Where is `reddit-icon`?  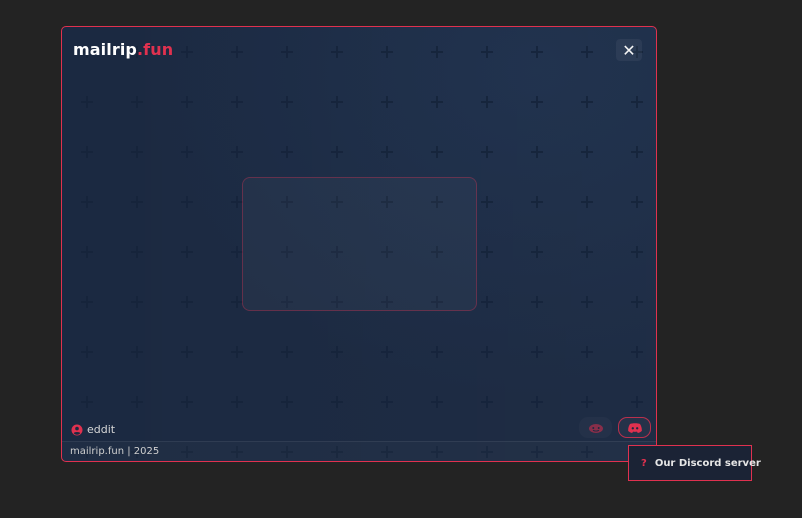 reddit-icon is located at coordinates (595, 428).